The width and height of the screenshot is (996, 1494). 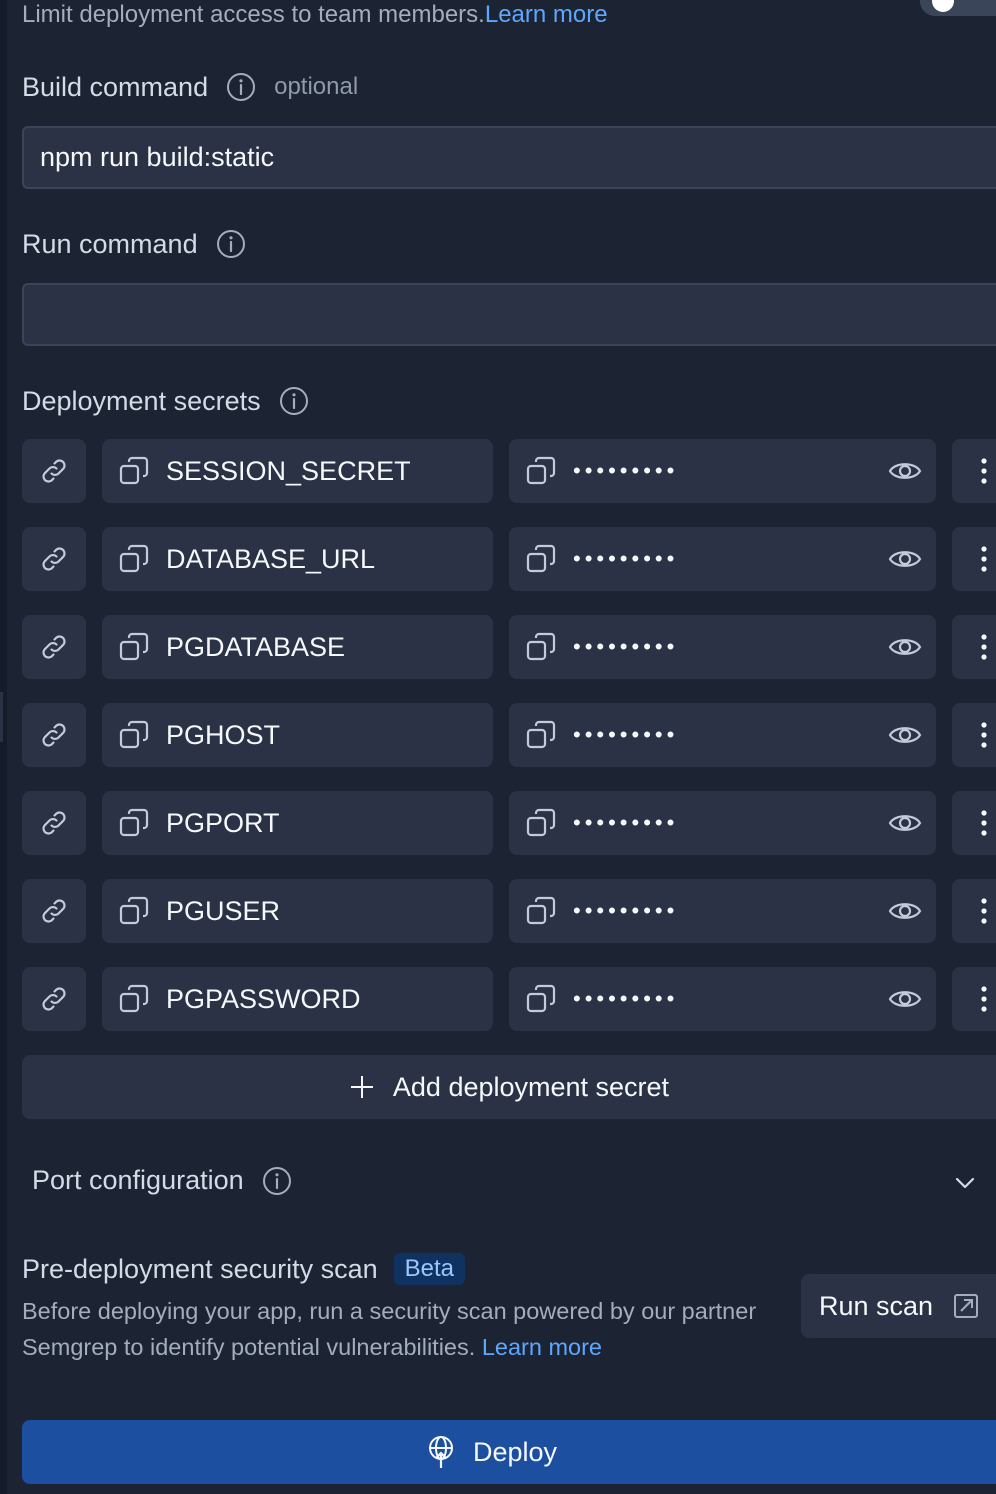 What do you see at coordinates (1, 717) in the screenshot?
I see `resize-handle` at bounding box center [1, 717].